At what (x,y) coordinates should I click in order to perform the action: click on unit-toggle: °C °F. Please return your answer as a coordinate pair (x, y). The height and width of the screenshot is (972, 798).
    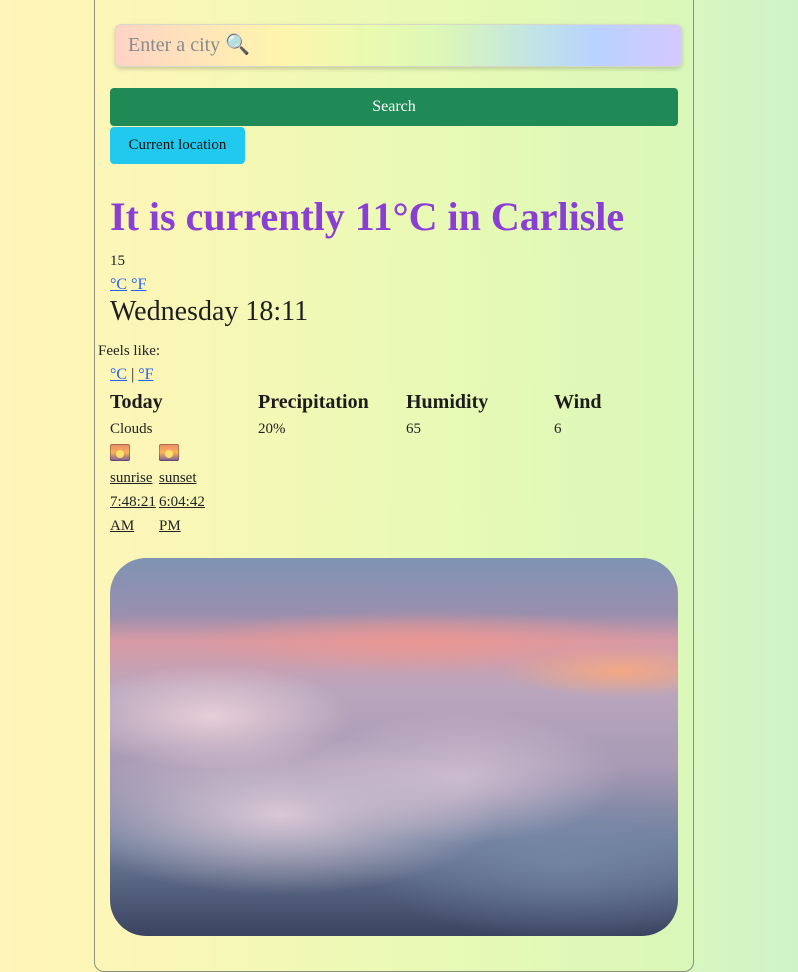
    Looking at the image, I should click on (128, 285).